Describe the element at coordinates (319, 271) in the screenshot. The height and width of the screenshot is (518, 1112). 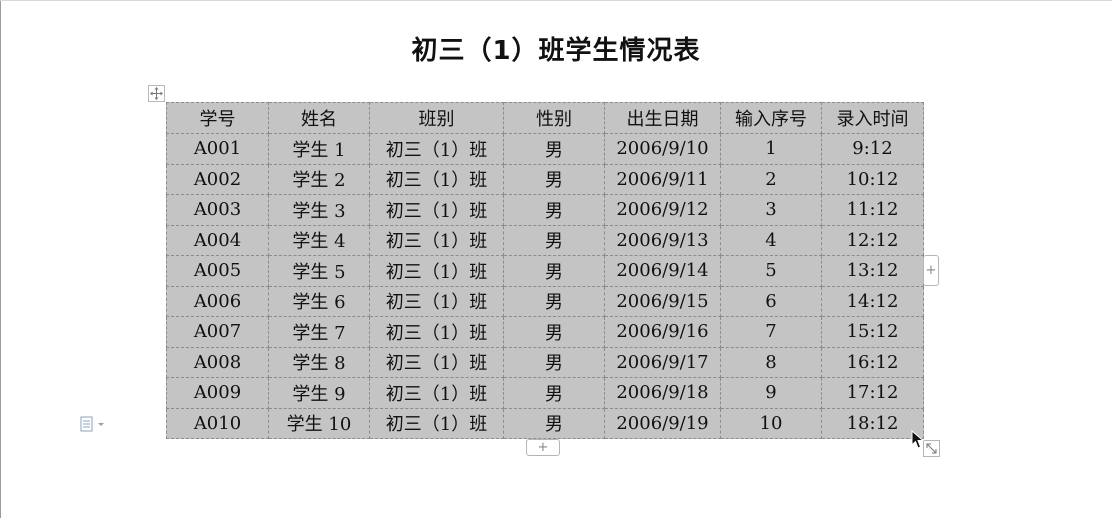
I see `table-cell: 学生 5` at that location.